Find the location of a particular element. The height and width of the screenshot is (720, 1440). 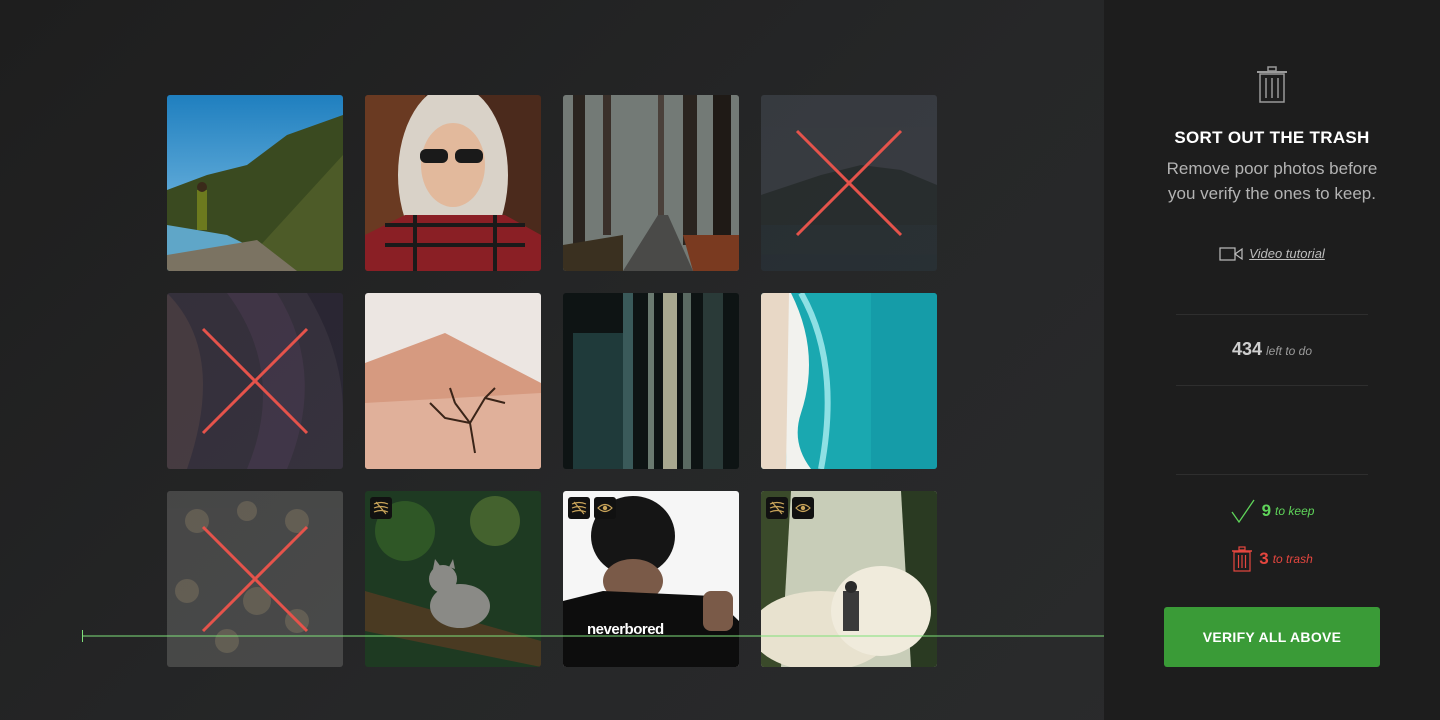

check-icon is located at coordinates (1243, 511).